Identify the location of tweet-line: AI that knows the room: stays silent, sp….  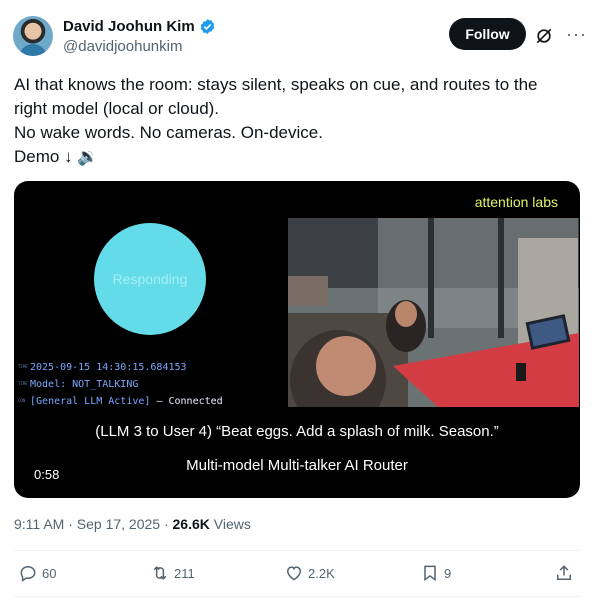
(276, 84).